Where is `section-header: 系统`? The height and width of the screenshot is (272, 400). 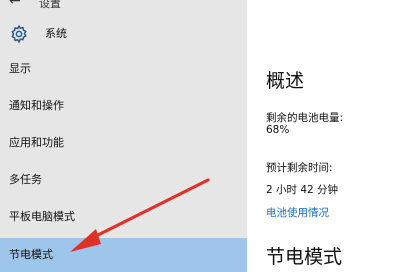 section-header: 系统 is located at coordinates (123, 34).